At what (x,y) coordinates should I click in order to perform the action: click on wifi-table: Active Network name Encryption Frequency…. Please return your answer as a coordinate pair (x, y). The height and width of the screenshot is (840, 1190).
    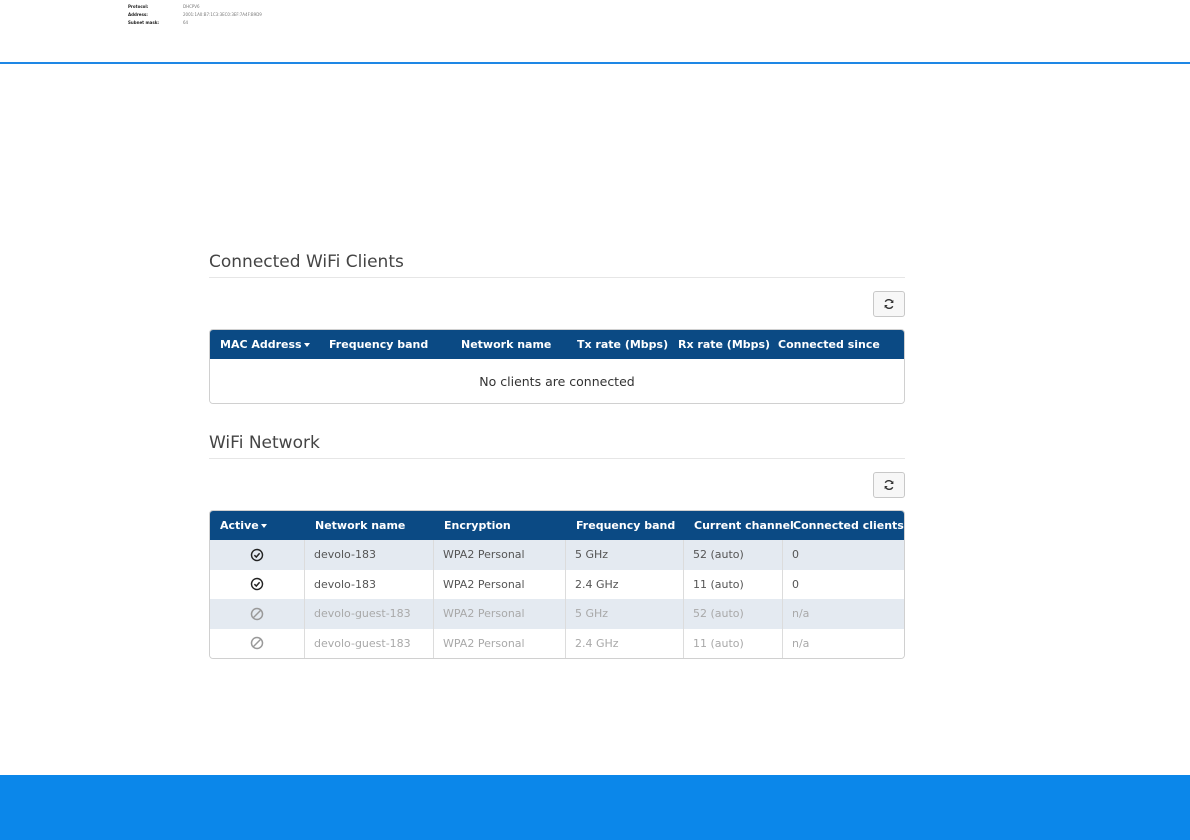
    Looking at the image, I should click on (557, 584).